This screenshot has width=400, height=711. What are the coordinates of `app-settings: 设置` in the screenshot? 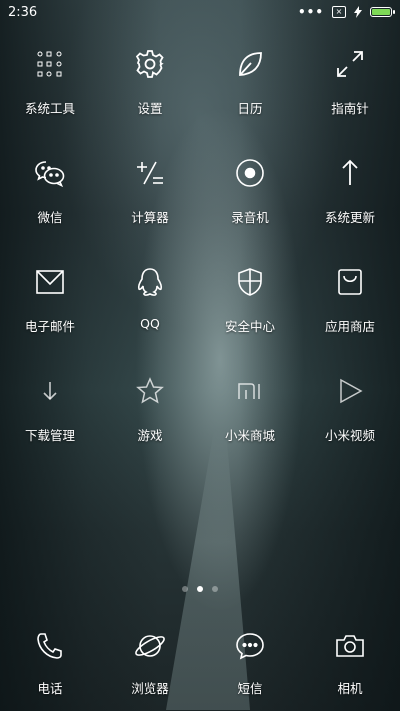 It's located at (150, 96).